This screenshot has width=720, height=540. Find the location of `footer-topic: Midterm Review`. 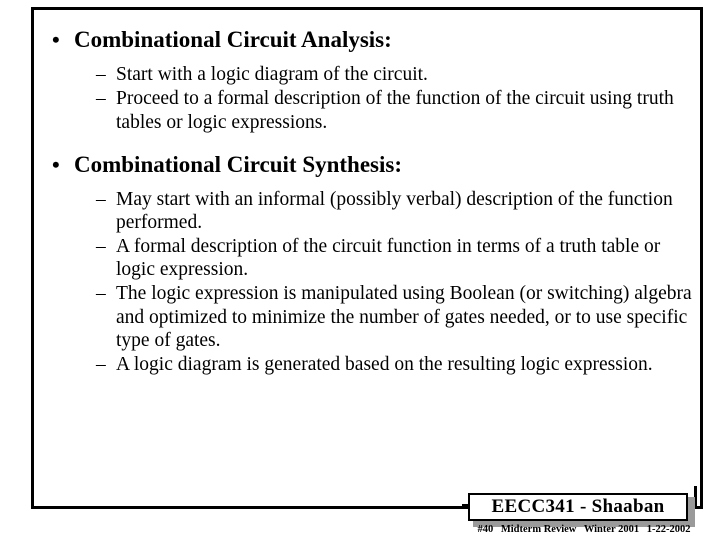

footer-topic: Midterm Review is located at coordinates (538, 529).